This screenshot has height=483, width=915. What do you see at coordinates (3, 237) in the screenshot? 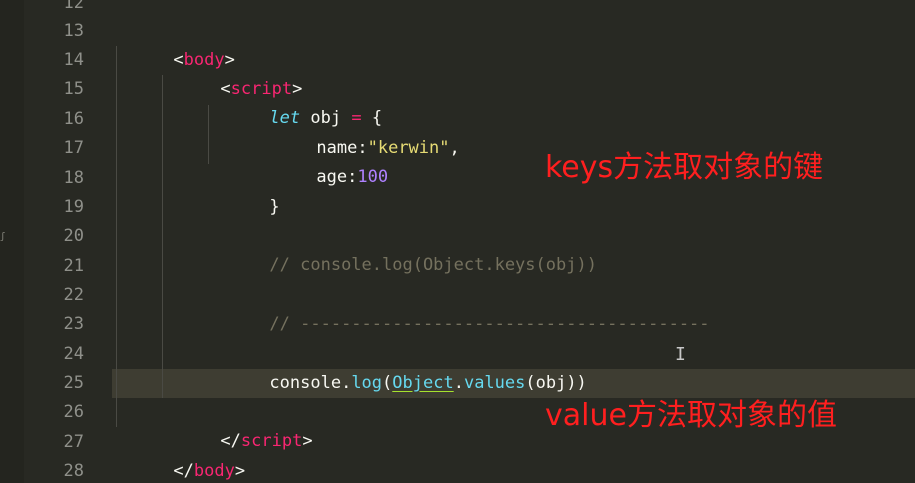
I see `strip-mark: ʃ` at bounding box center [3, 237].